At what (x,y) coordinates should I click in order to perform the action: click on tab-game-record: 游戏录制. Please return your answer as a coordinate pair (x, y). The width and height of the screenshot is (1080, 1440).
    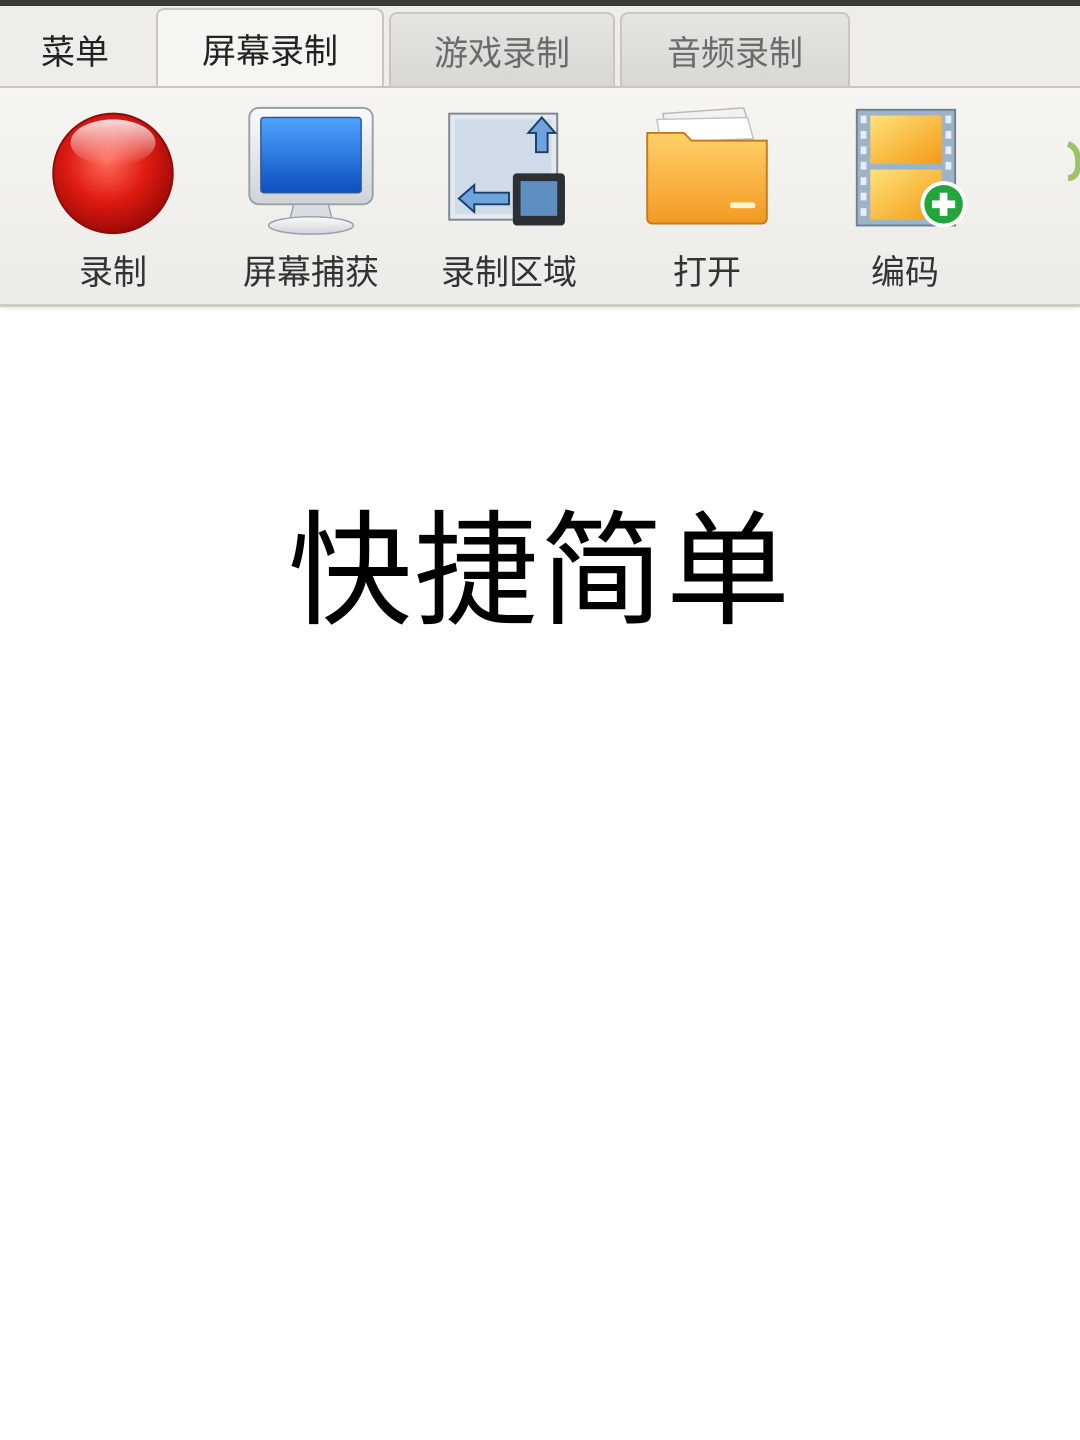
    Looking at the image, I should click on (502, 49).